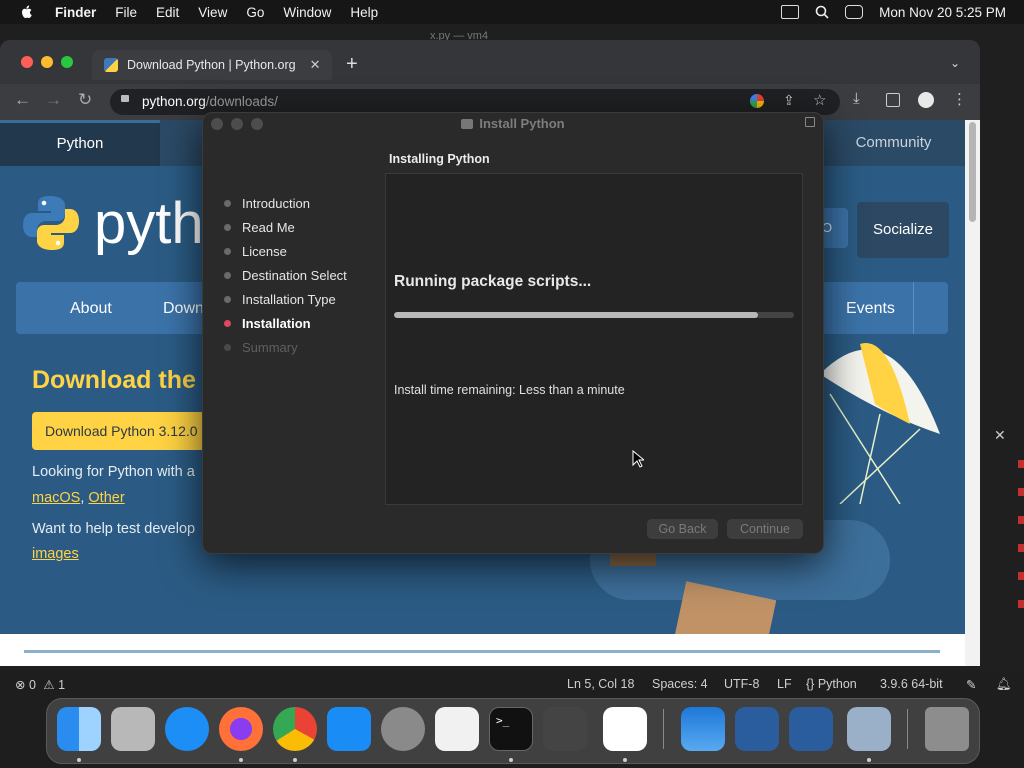 The image size is (1024, 768). I want to click on installer-title: Install Python, so click(522, 123).